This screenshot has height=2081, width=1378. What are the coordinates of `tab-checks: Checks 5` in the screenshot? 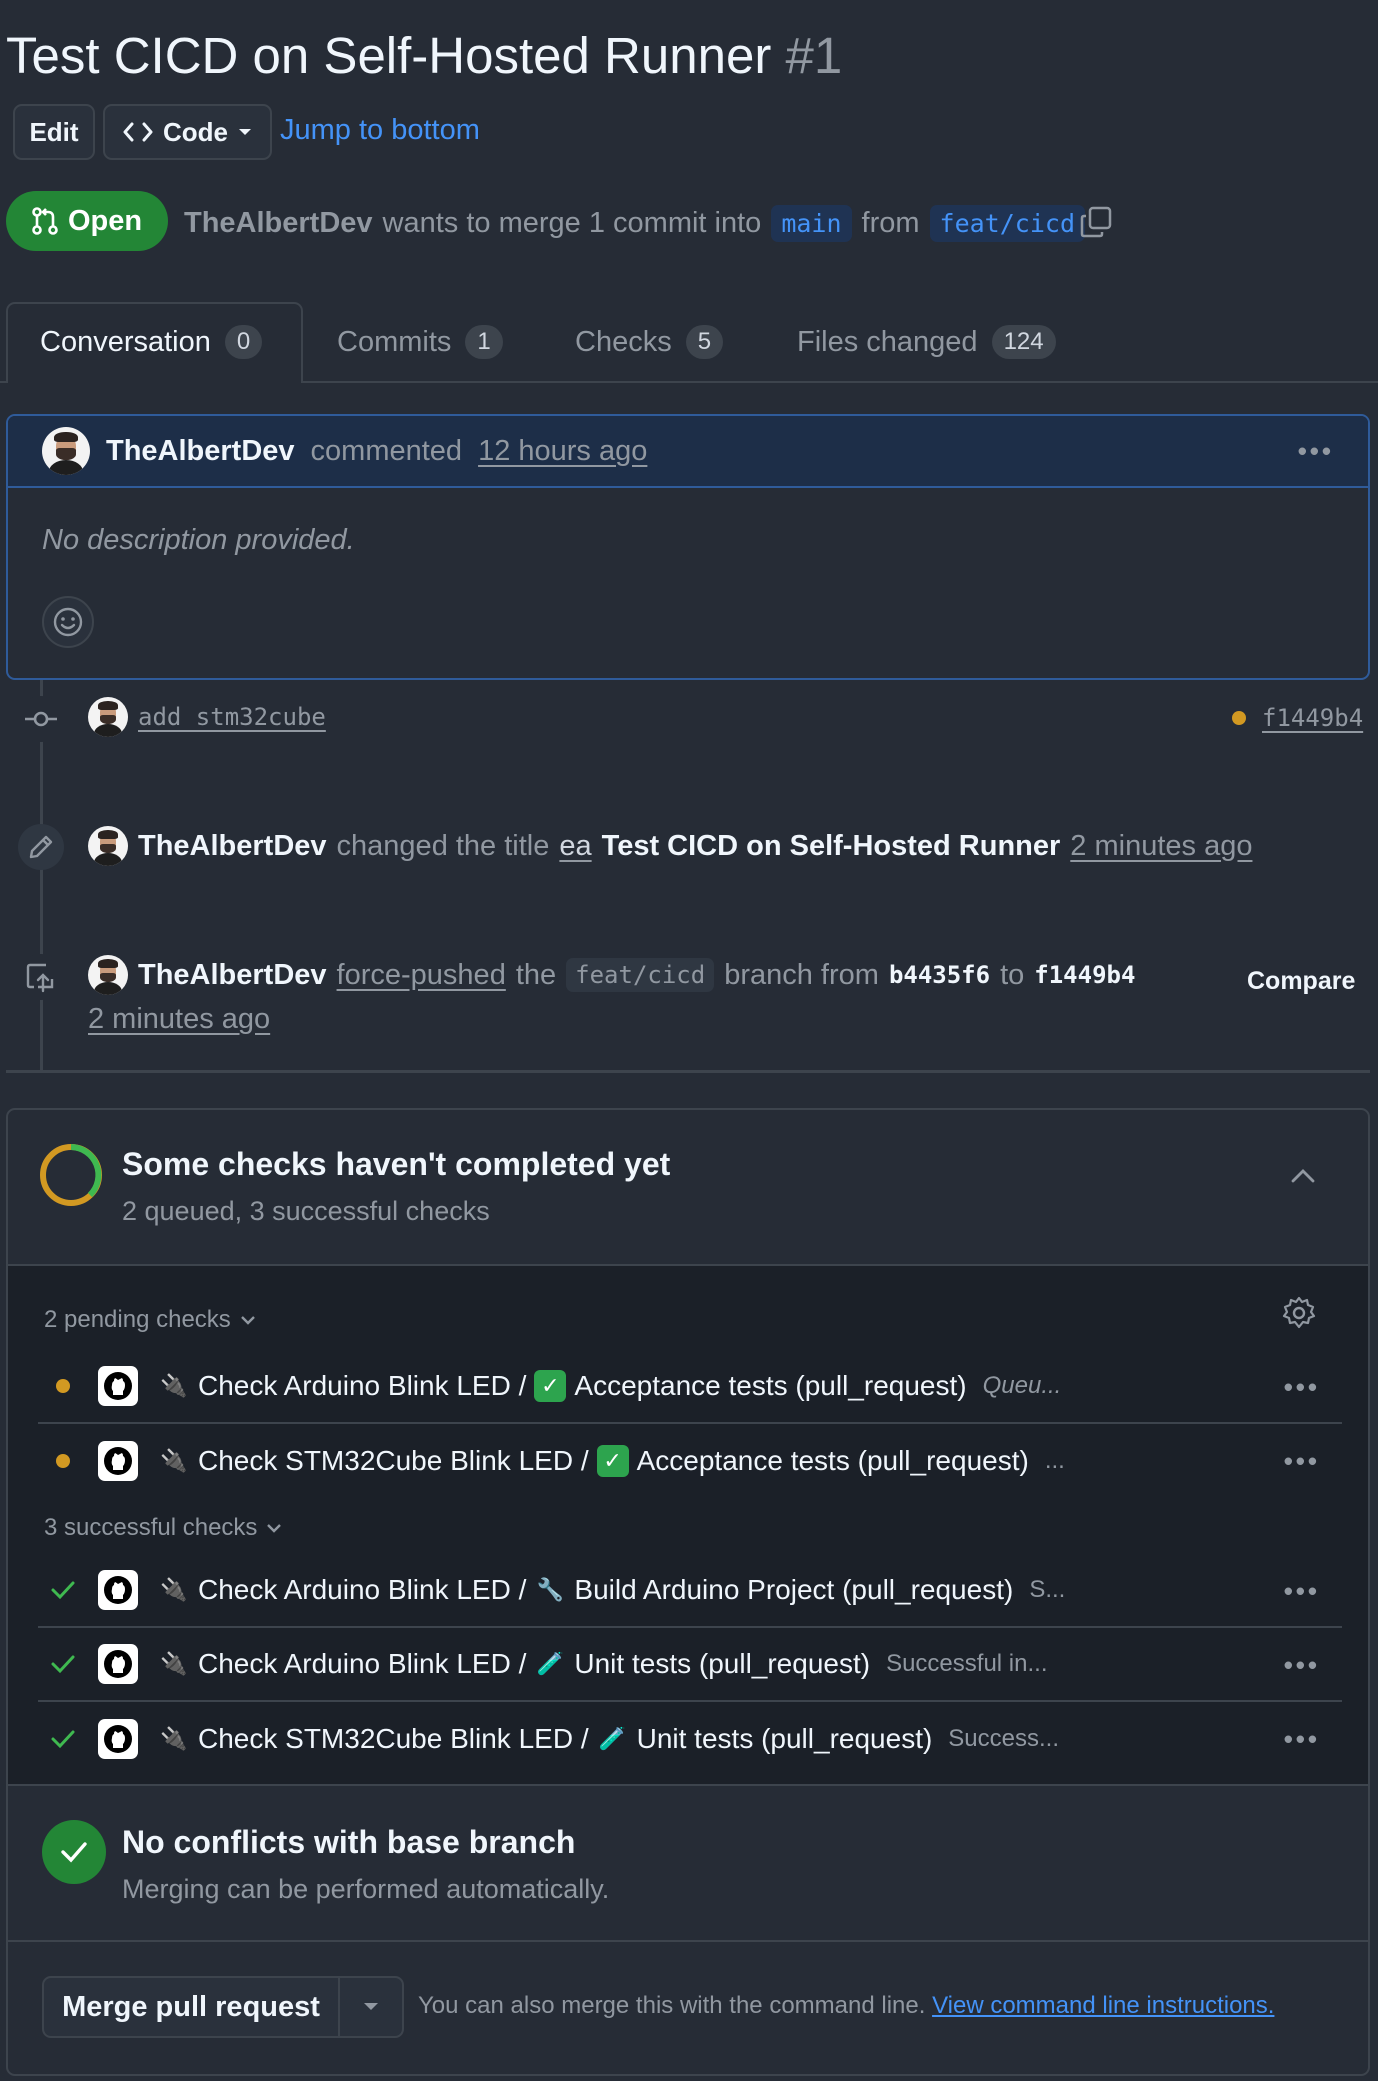 It's located at (649, 342).